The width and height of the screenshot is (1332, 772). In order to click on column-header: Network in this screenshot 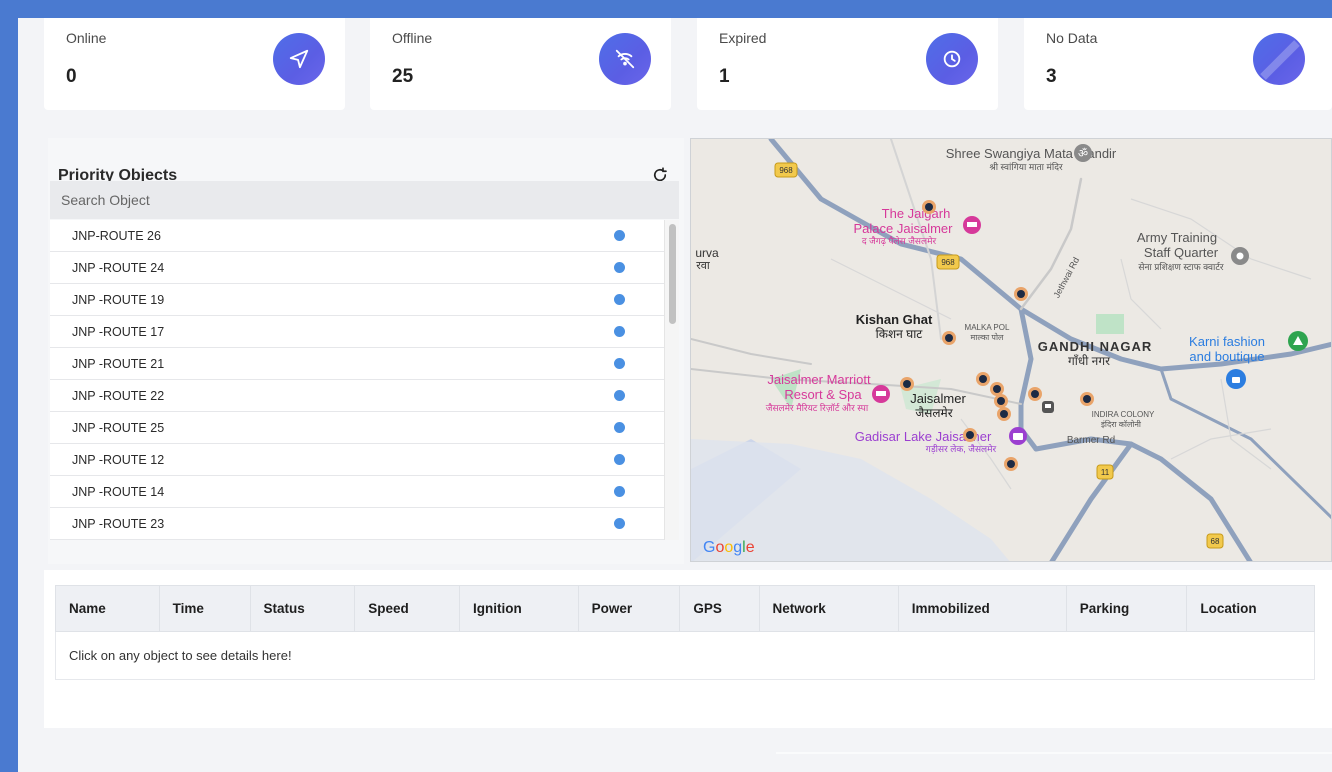, I will do `click(828, 608)`.